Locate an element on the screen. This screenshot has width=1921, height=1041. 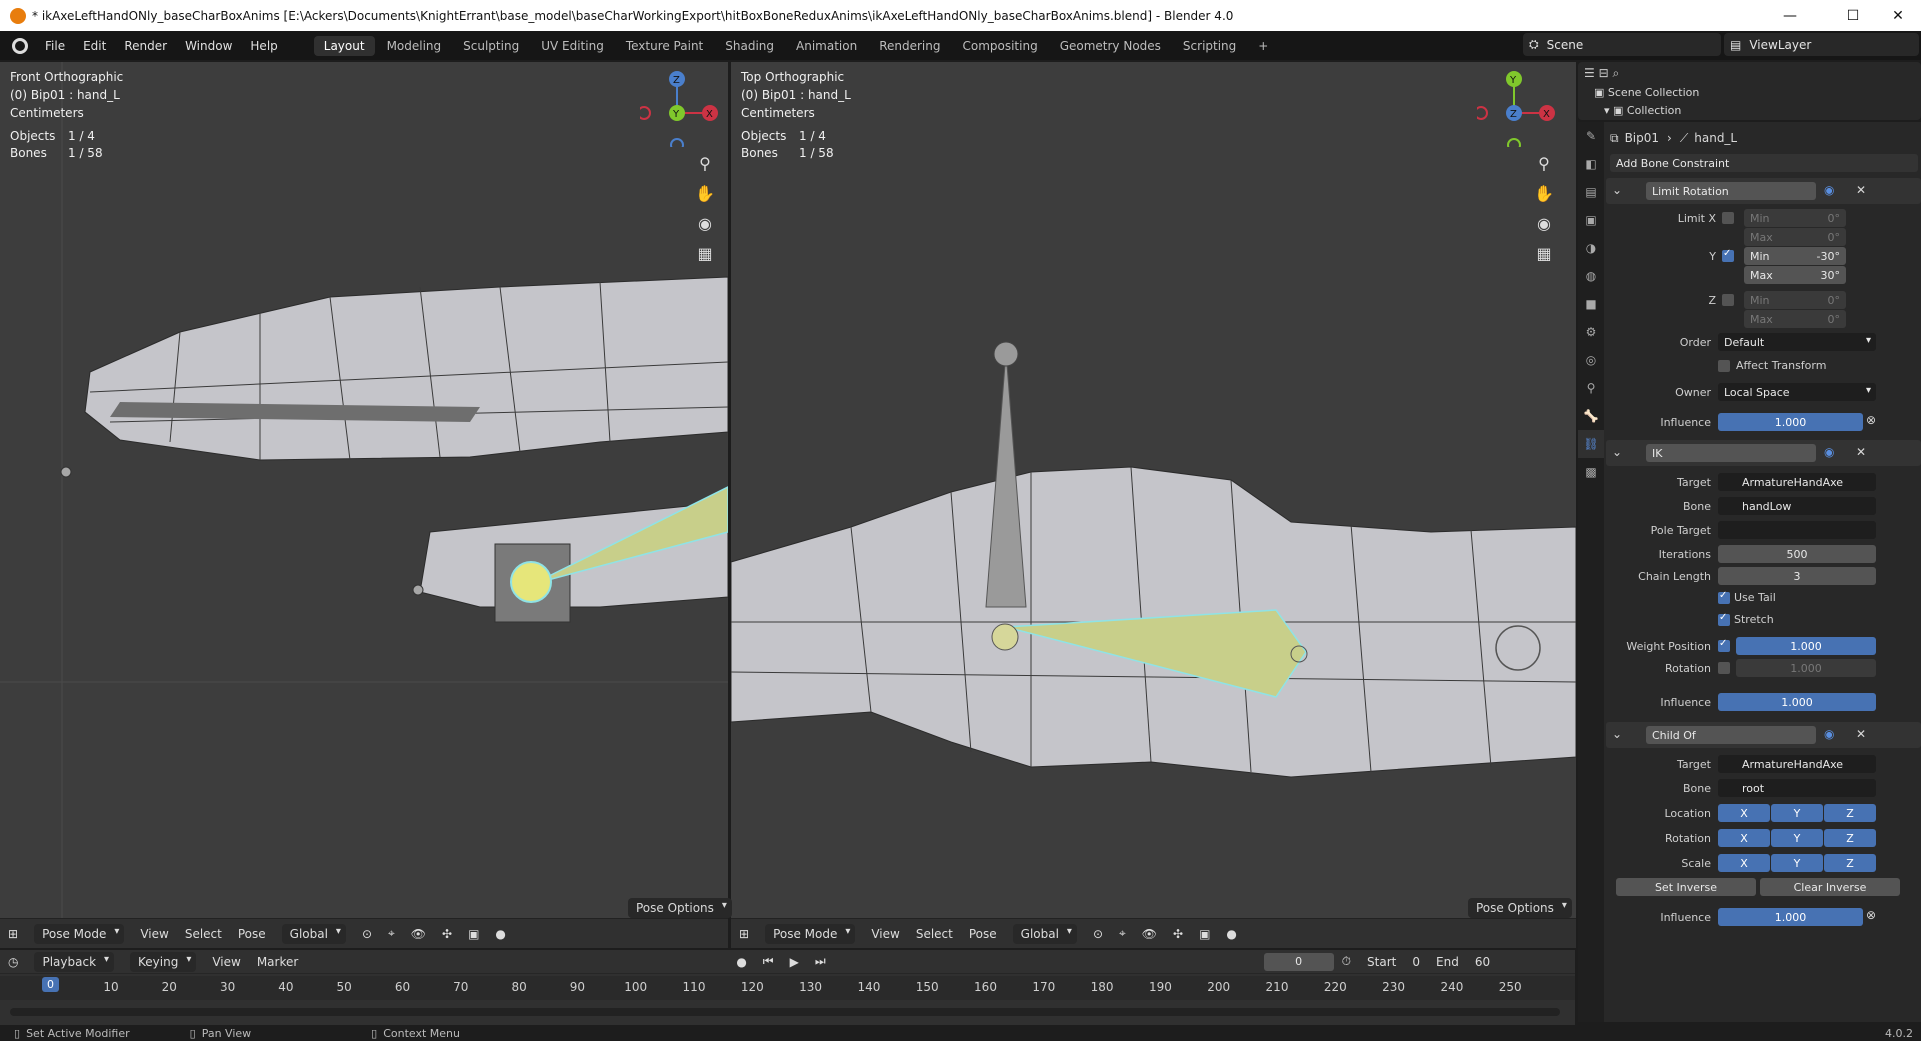
texture-tab-icon: ▩ is located at coordinates (1591, 472).